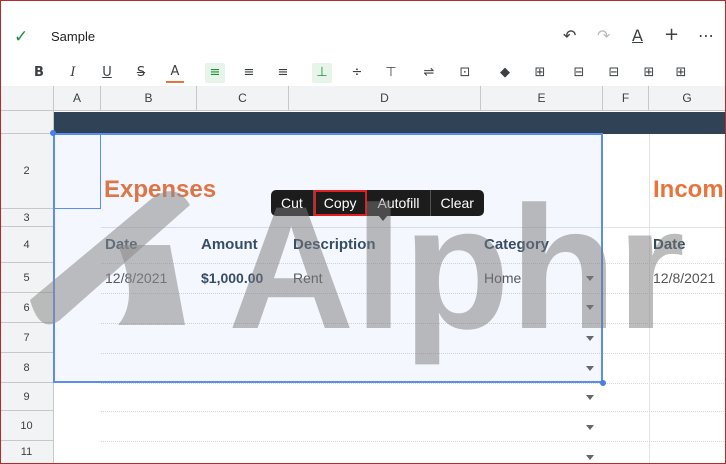  I want to click on redo-icon: ↷, so click(603, 35).